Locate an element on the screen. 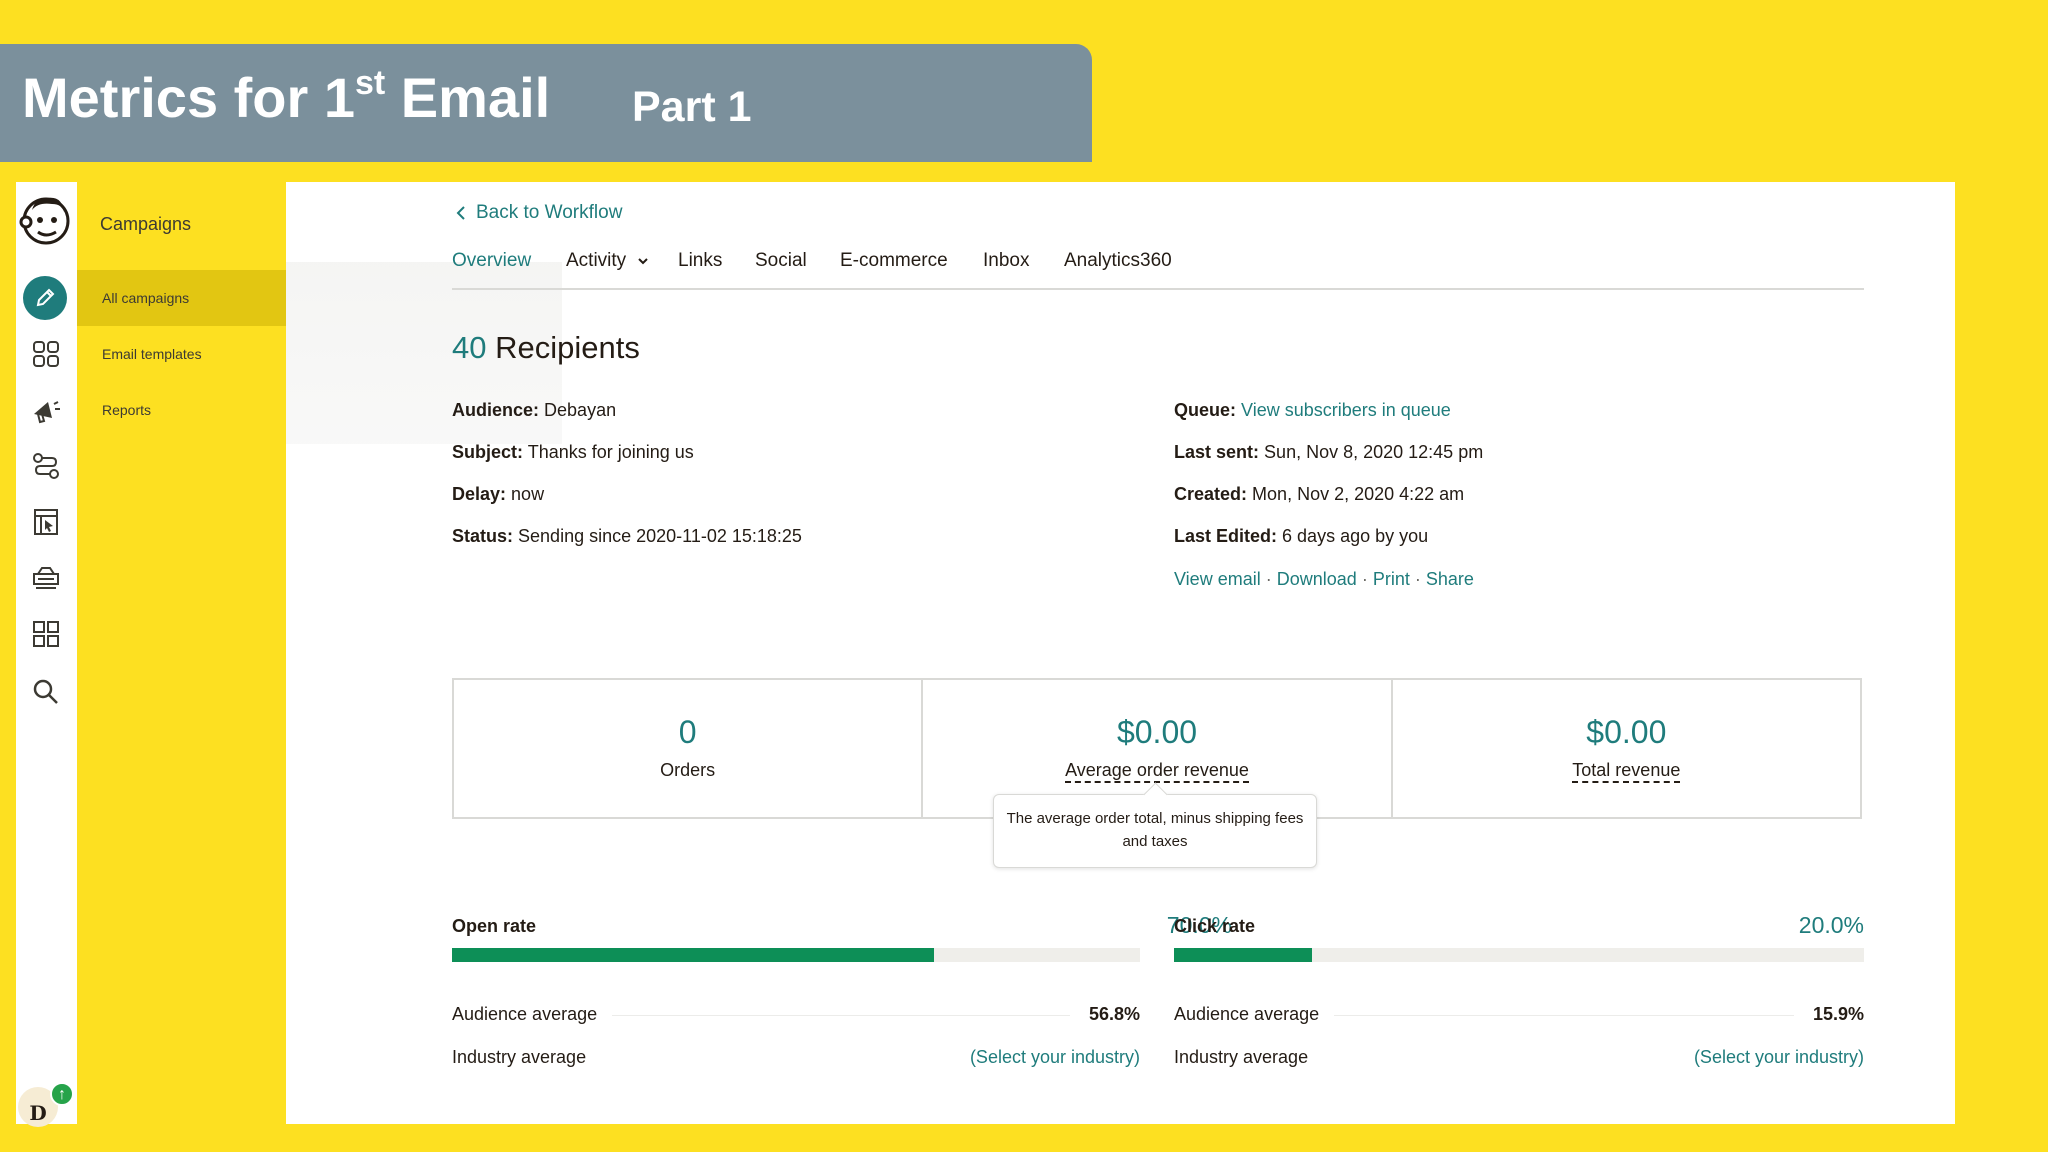  detail-value: Sending since 2020-11-02 15:18:25 is located at coordinates (660, 536).